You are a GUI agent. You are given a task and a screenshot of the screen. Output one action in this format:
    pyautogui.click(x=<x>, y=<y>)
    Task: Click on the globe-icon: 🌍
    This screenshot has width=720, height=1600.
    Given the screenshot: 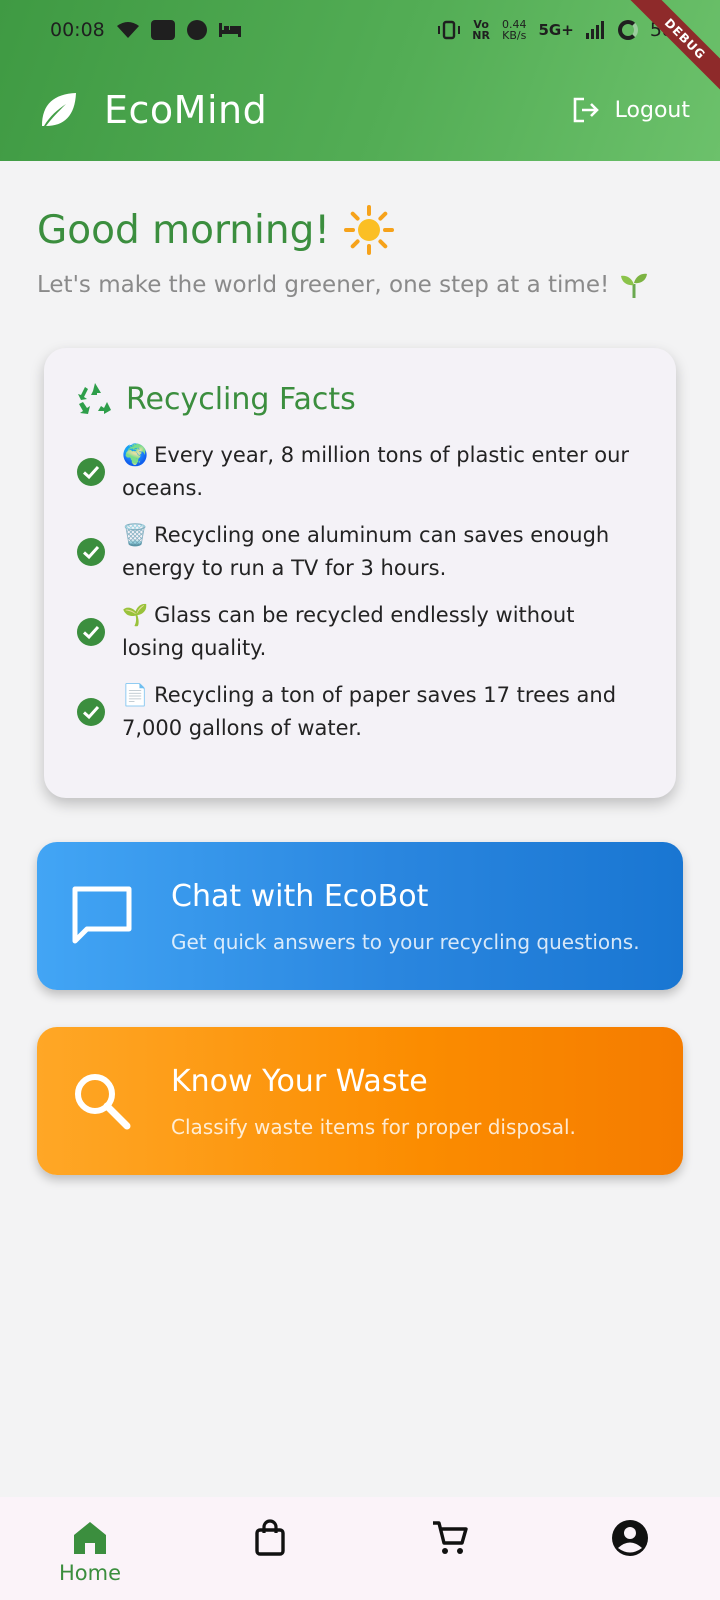 What is the action you would take?
    pyautogui.click(x=135, y=455)
    